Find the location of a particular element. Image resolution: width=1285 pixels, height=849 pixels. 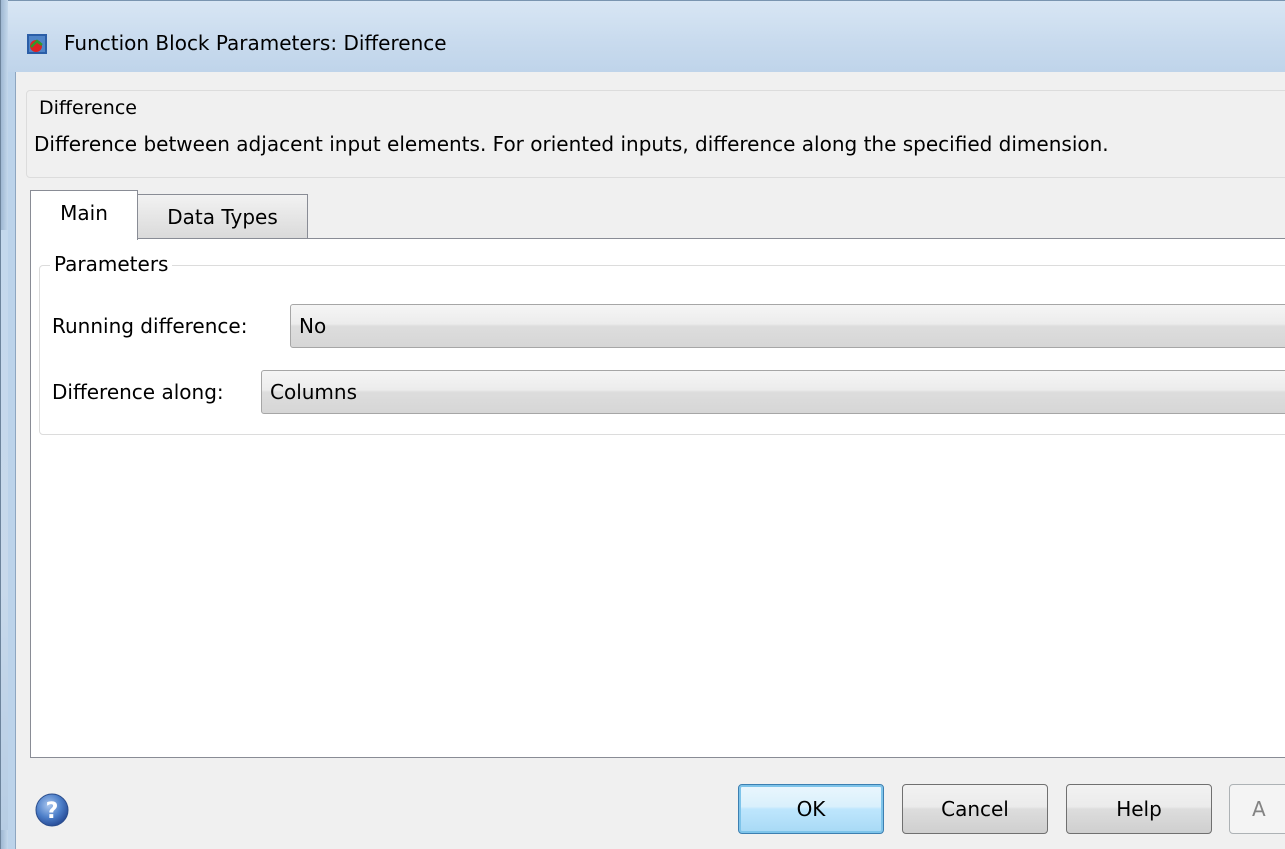

tab-main: Main is located at coordinates (84, 215).